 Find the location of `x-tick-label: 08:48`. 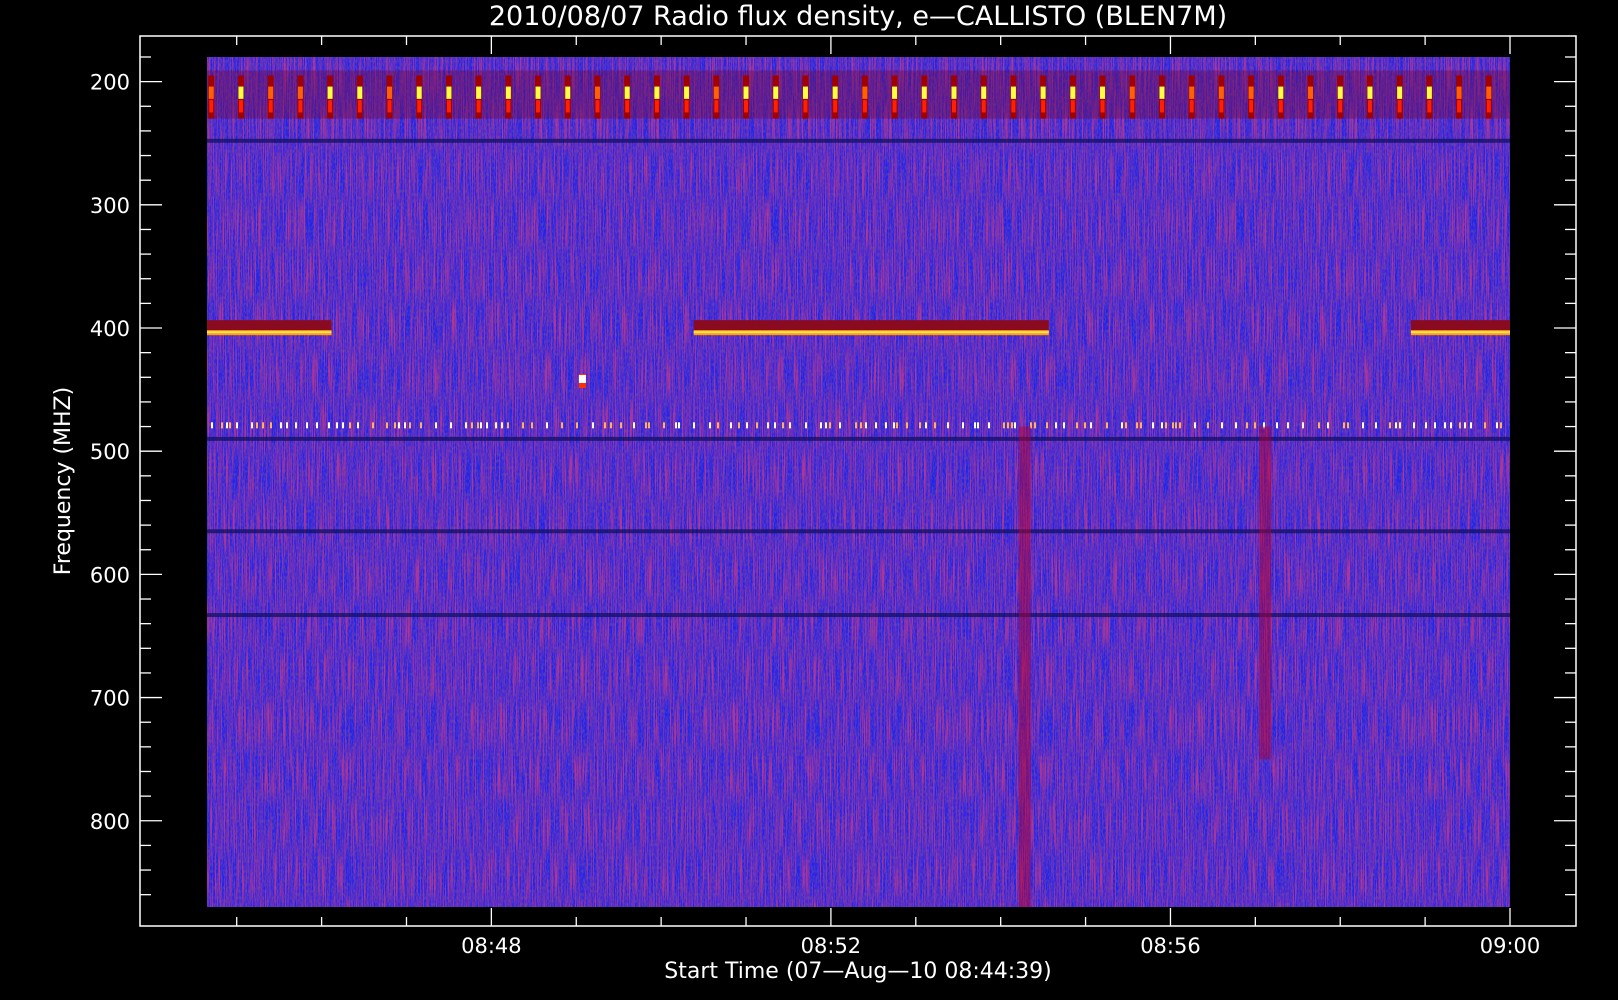

x-tick-label: 08:48 is located at coordinates (491, 946).